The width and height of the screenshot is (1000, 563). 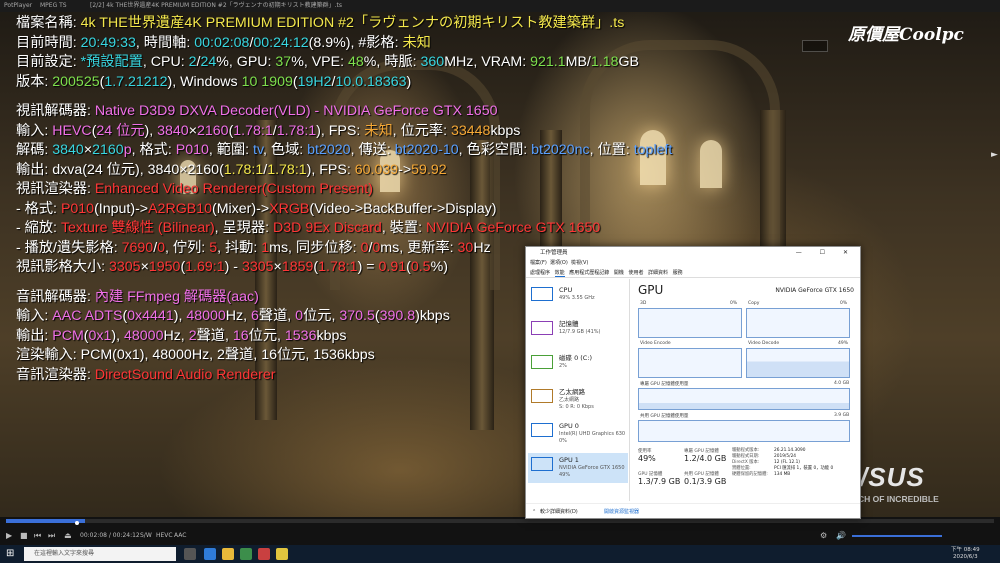 What do you see at coordinates (994, 155) in the screenshot?
I see `side-arrow-icon: ►` at bounding box center [994, 155].